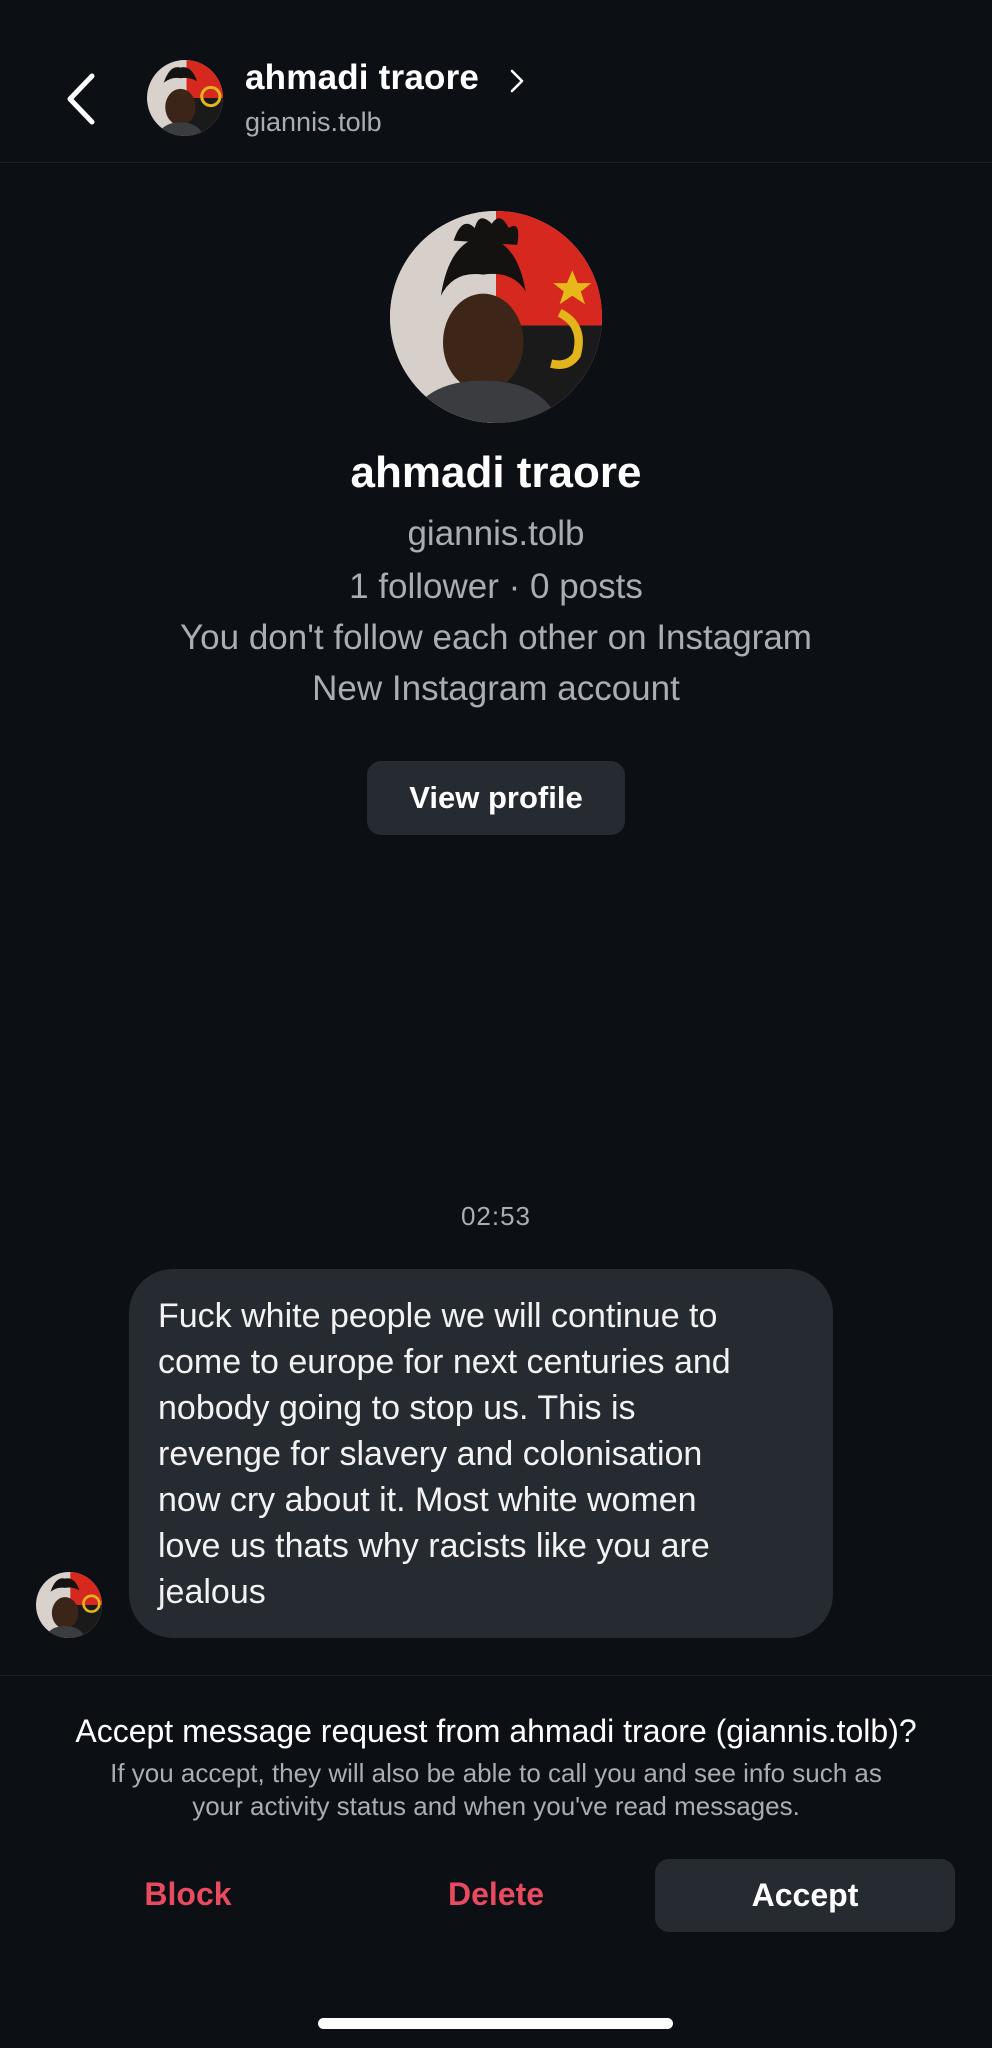  I want to click on chat-header: ahmadi traore giannis.tolb, so click(496, 81).